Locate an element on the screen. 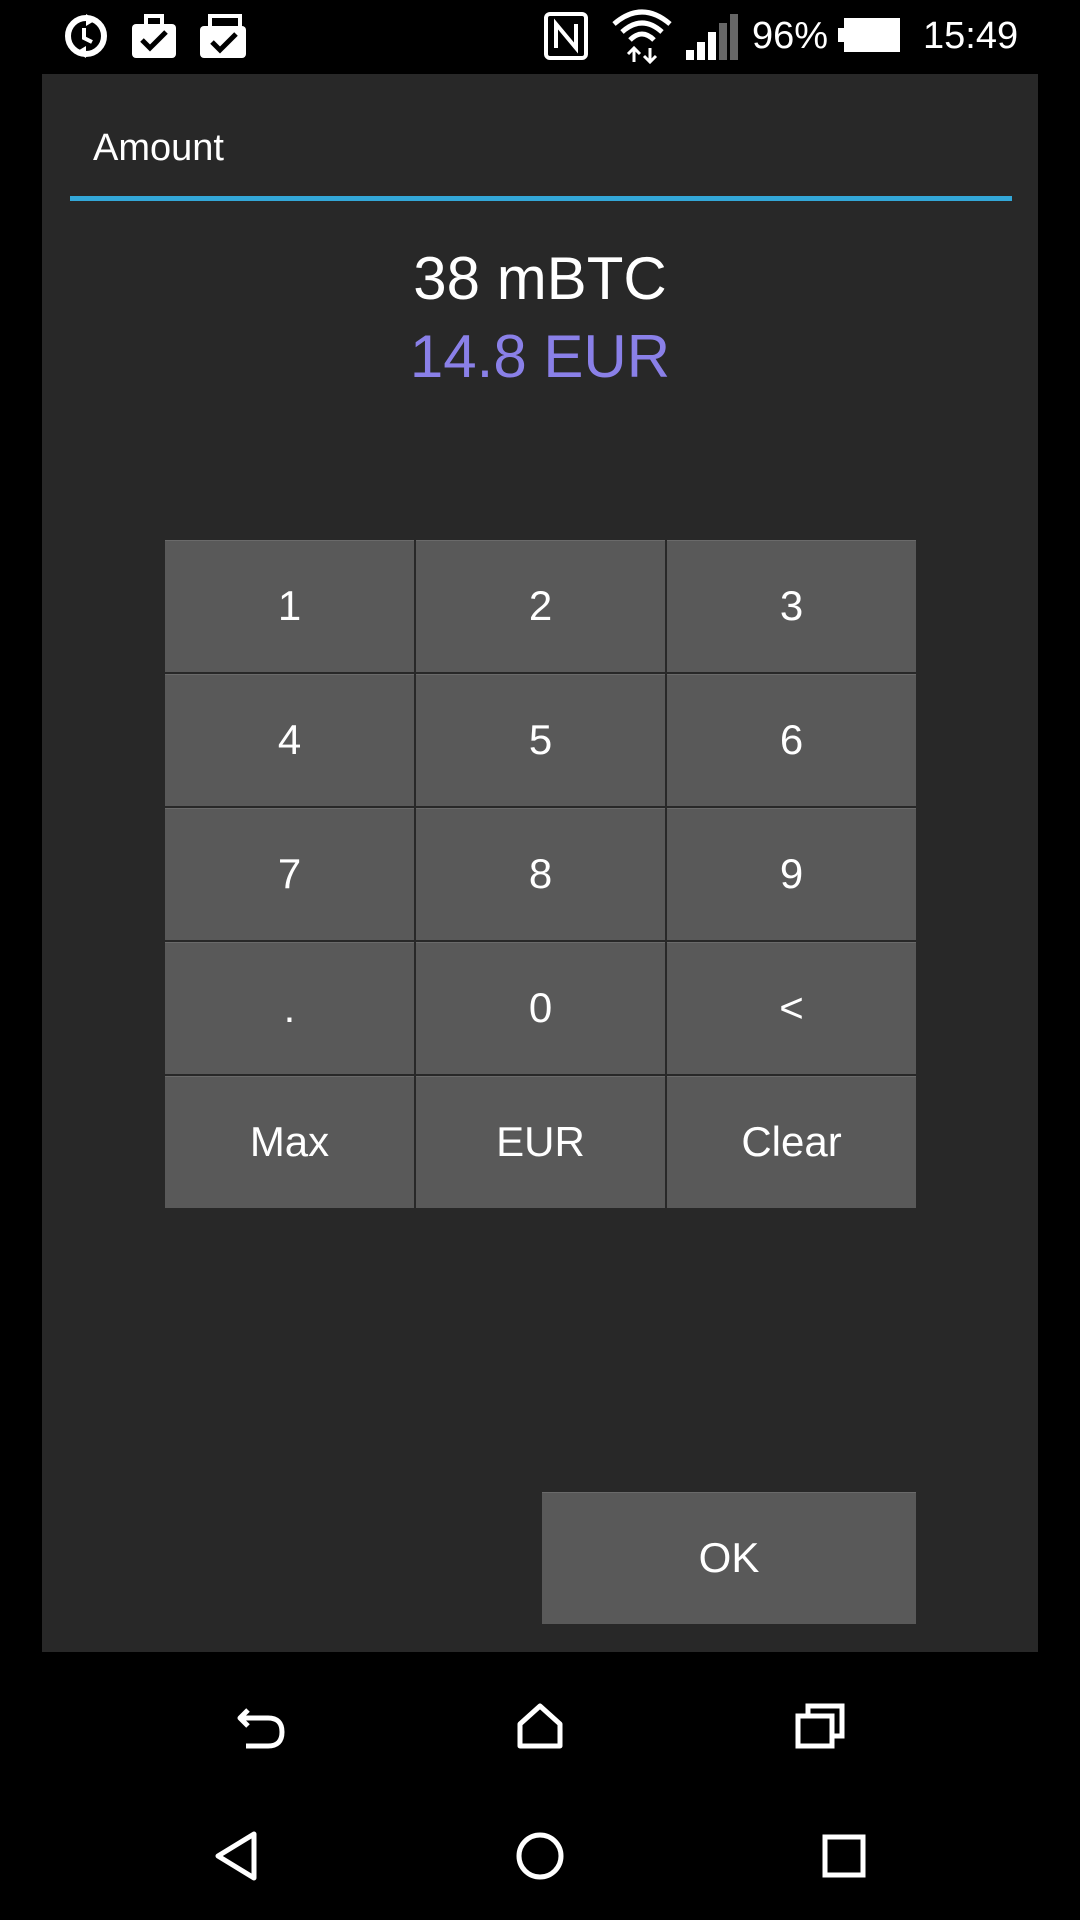 The width and height of the screenshot is (1080, 1920). nav-bar-bottom is located at coordinates (540, 1856).